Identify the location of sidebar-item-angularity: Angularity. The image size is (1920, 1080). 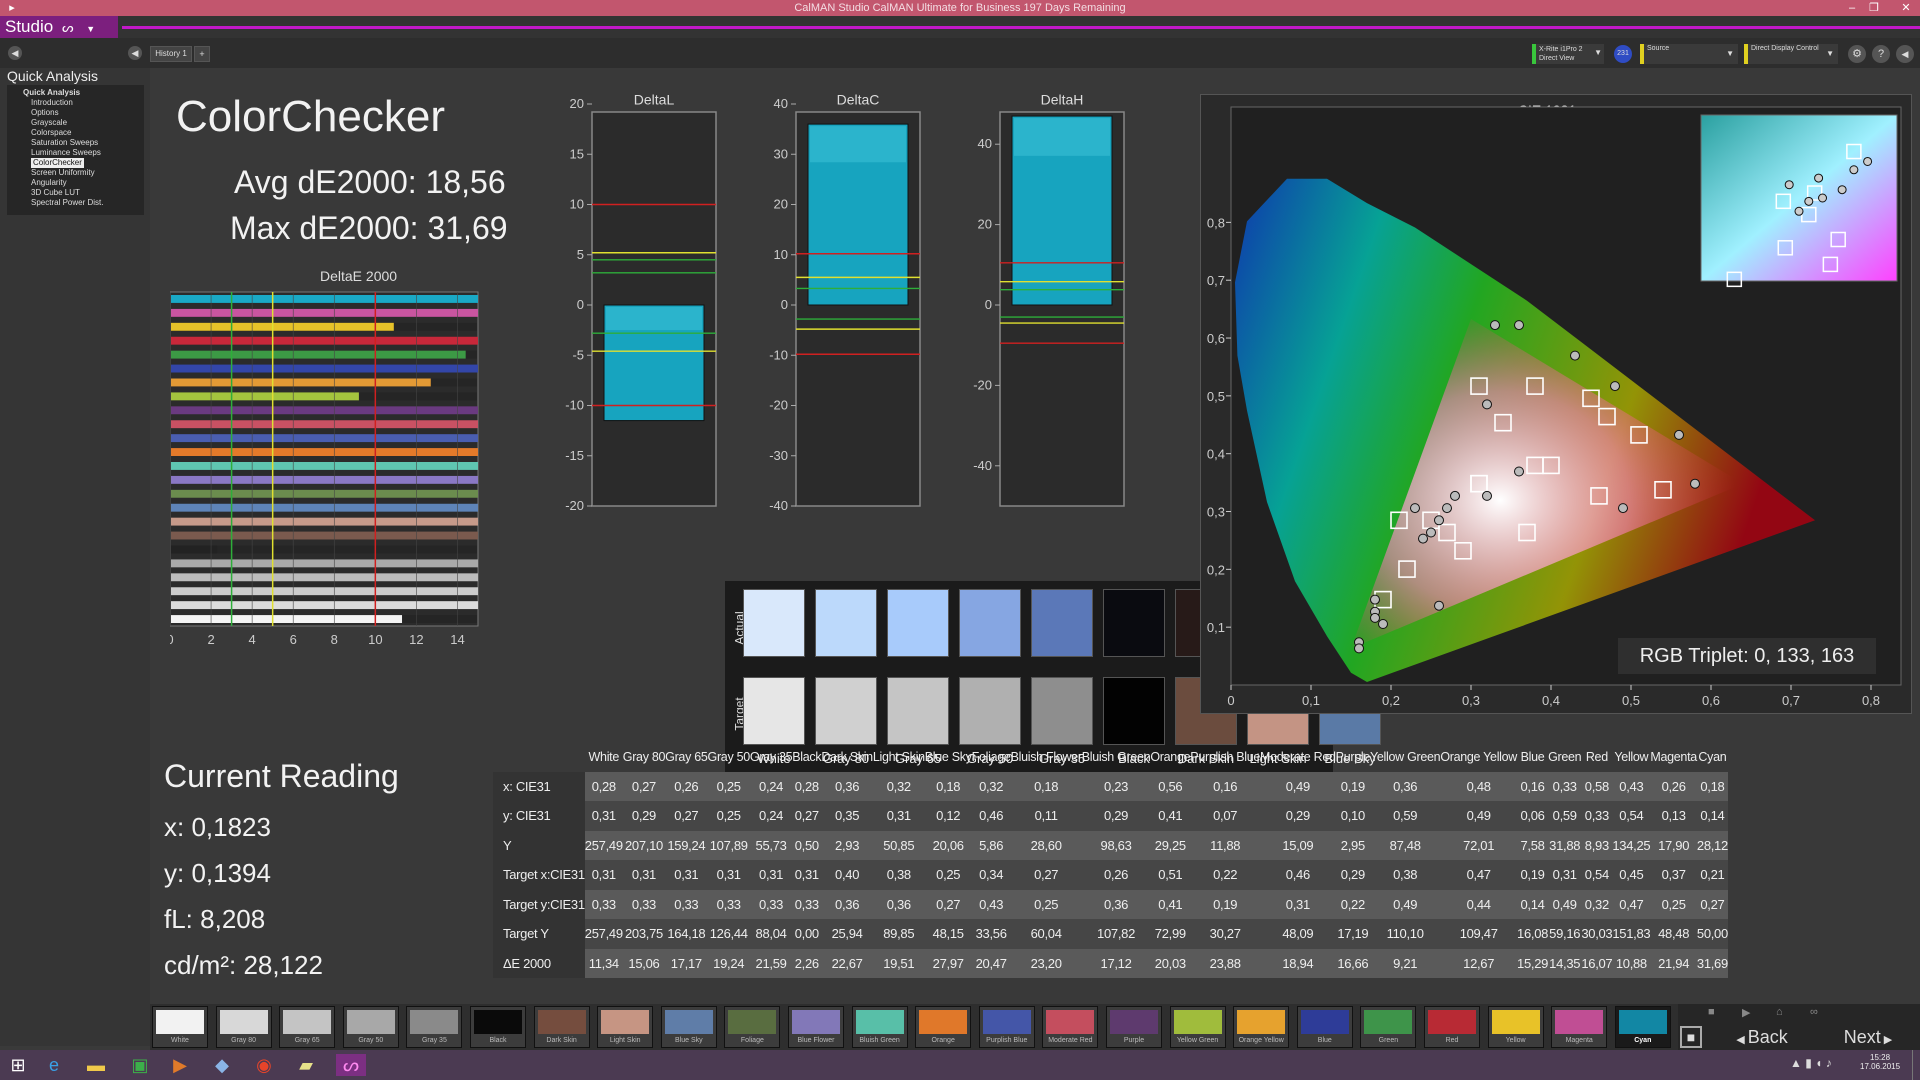
(78, 183).